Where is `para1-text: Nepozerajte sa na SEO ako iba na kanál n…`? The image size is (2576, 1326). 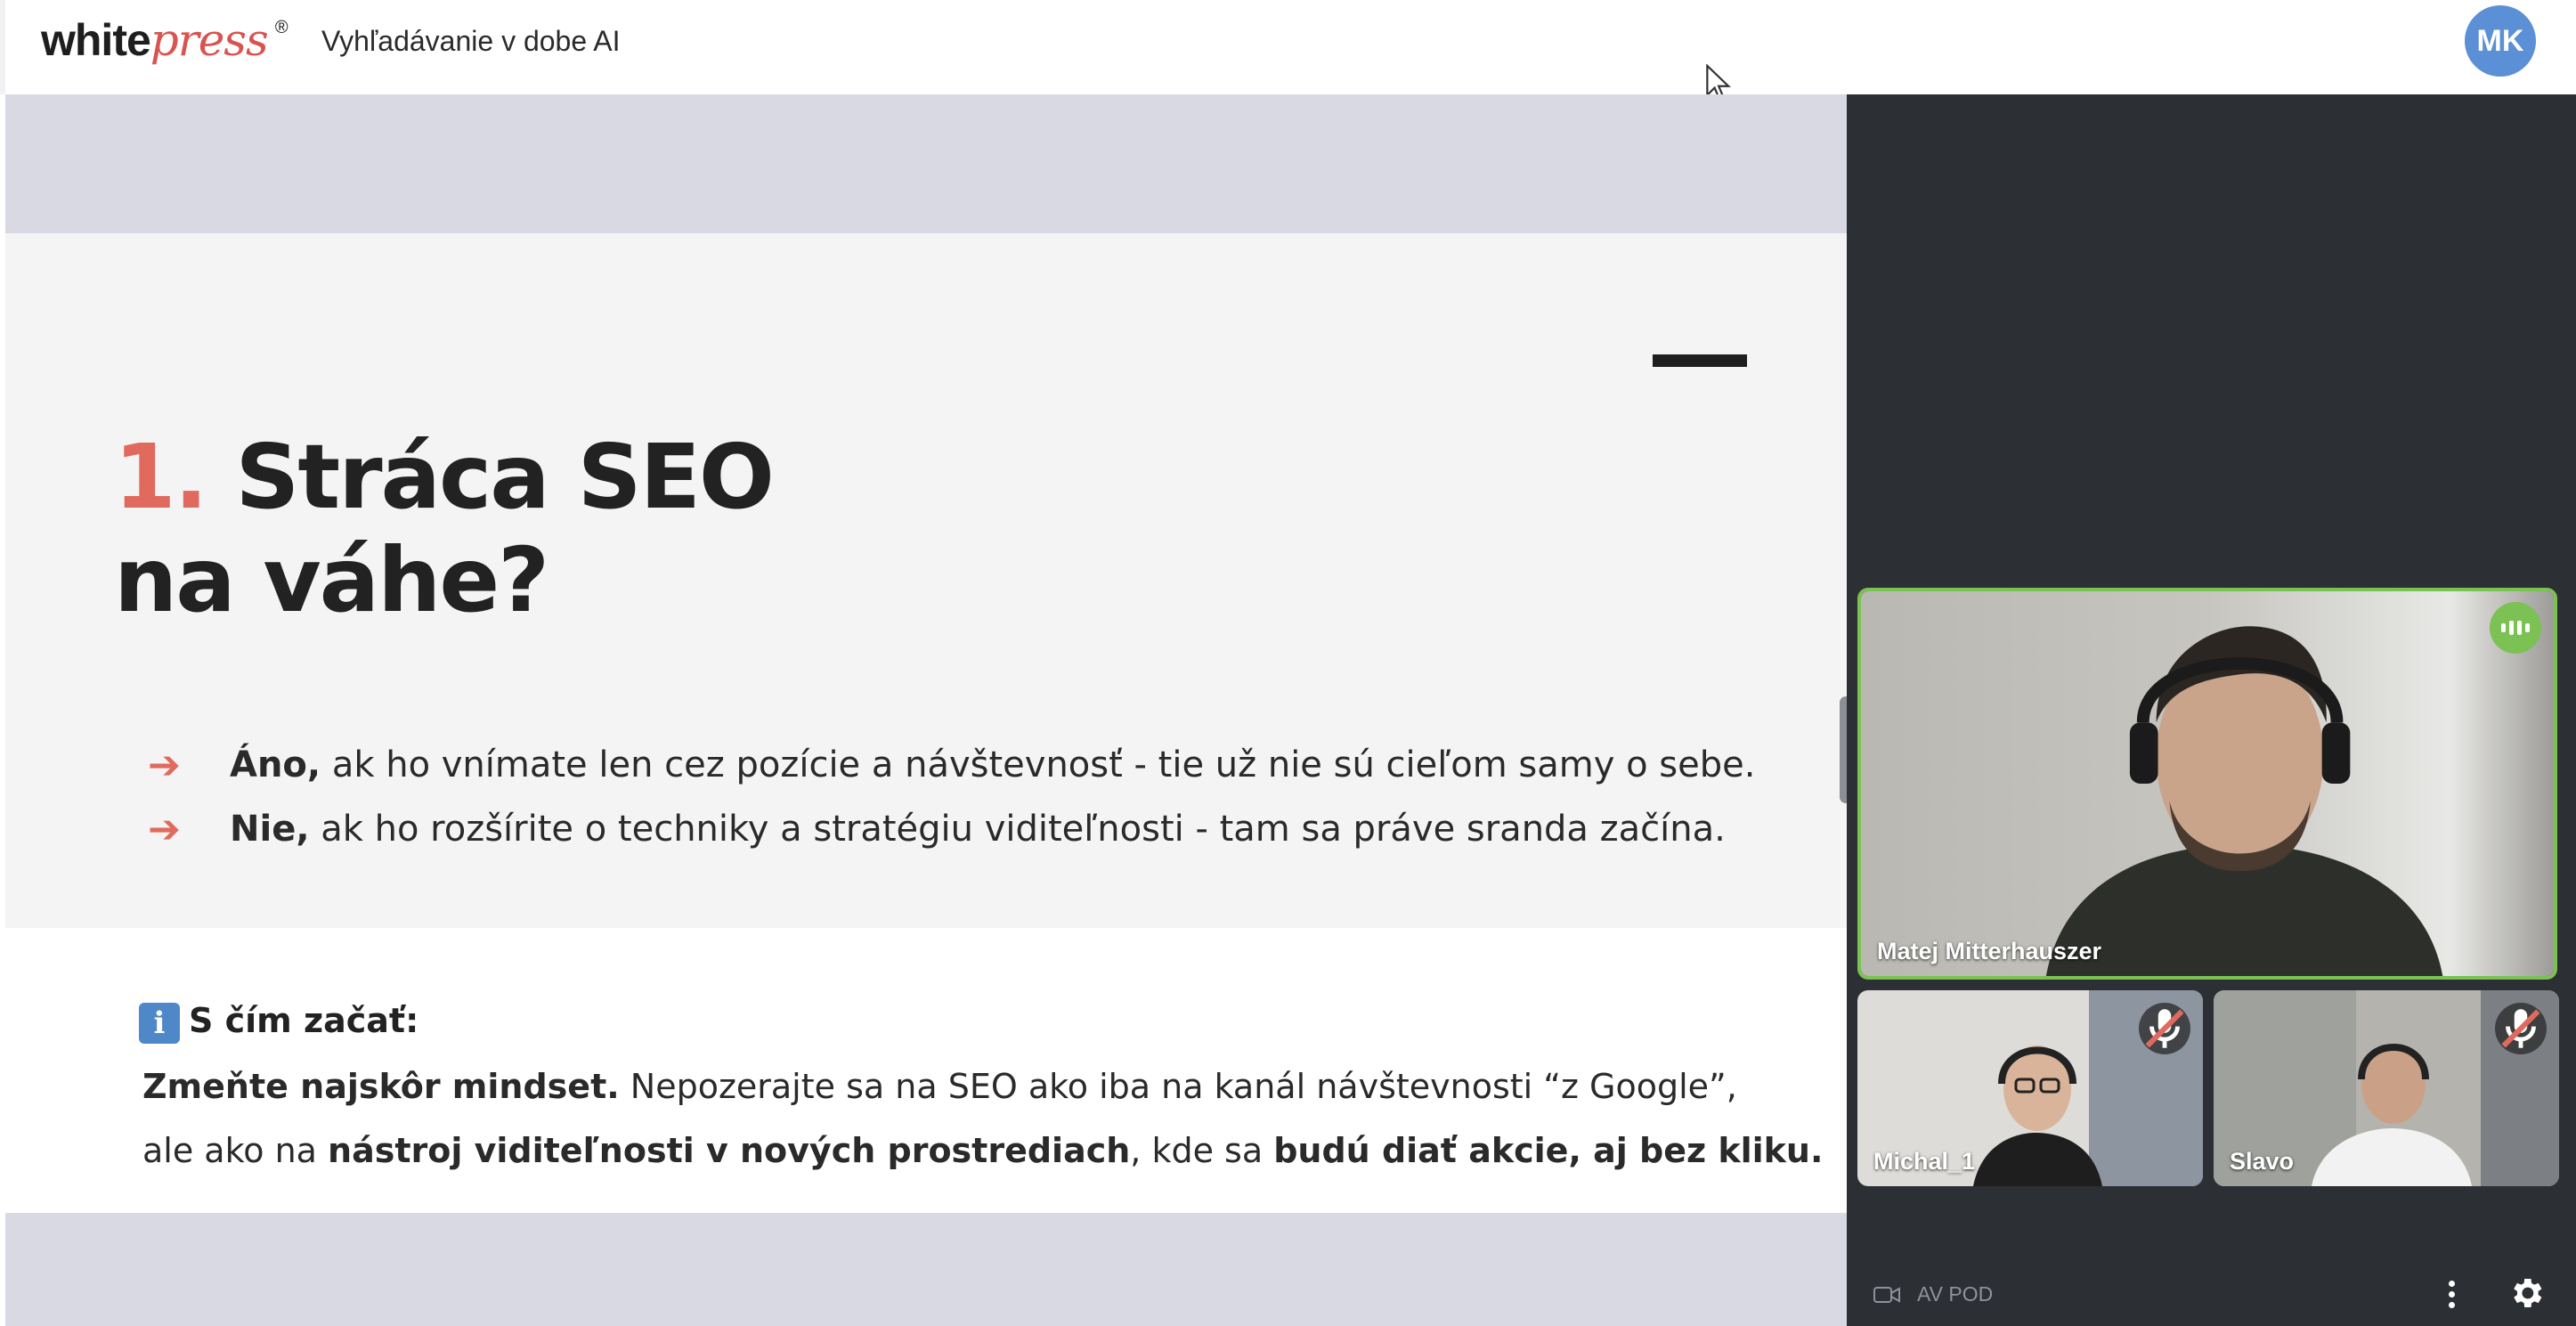 para1-text: Nepozerajte sa na SEO ako iba na kanál n… is located at coordinates (1178, 1086).